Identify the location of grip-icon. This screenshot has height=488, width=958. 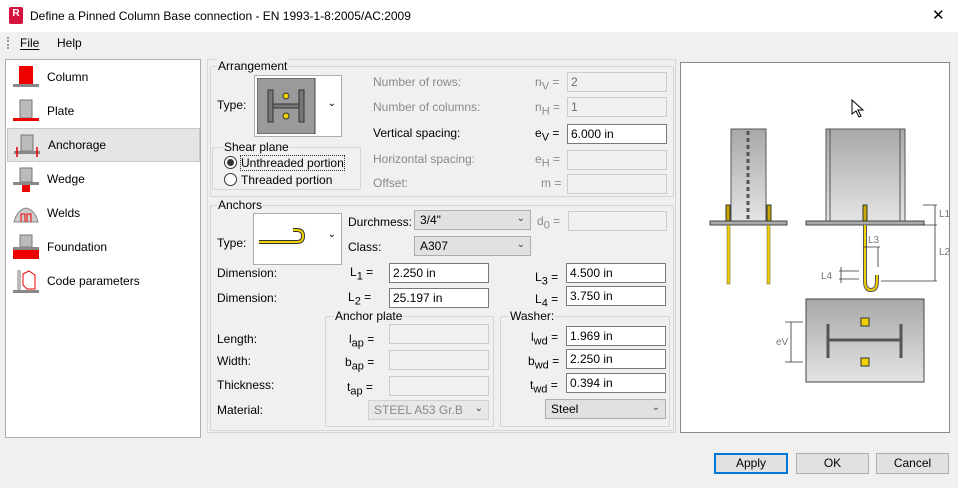
(8, 43).